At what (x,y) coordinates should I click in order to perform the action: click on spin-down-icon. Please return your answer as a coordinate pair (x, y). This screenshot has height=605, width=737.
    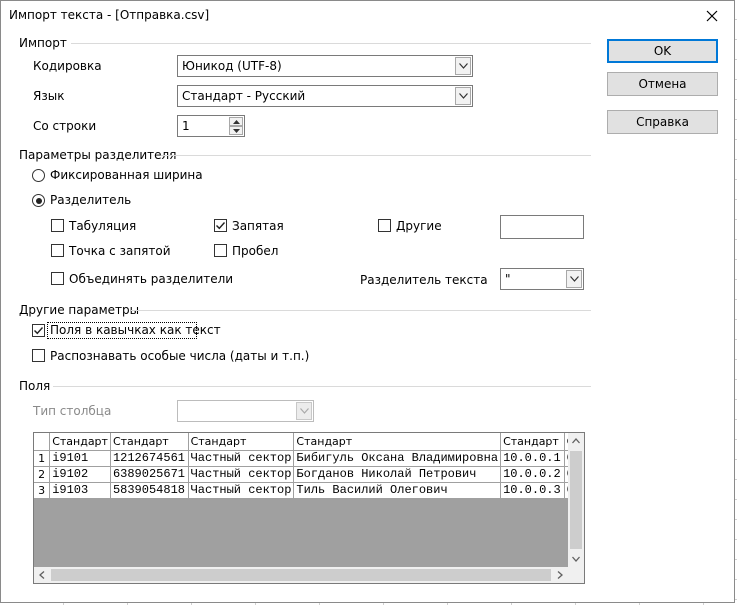
    Looking at the image, I should click on (236, 130).